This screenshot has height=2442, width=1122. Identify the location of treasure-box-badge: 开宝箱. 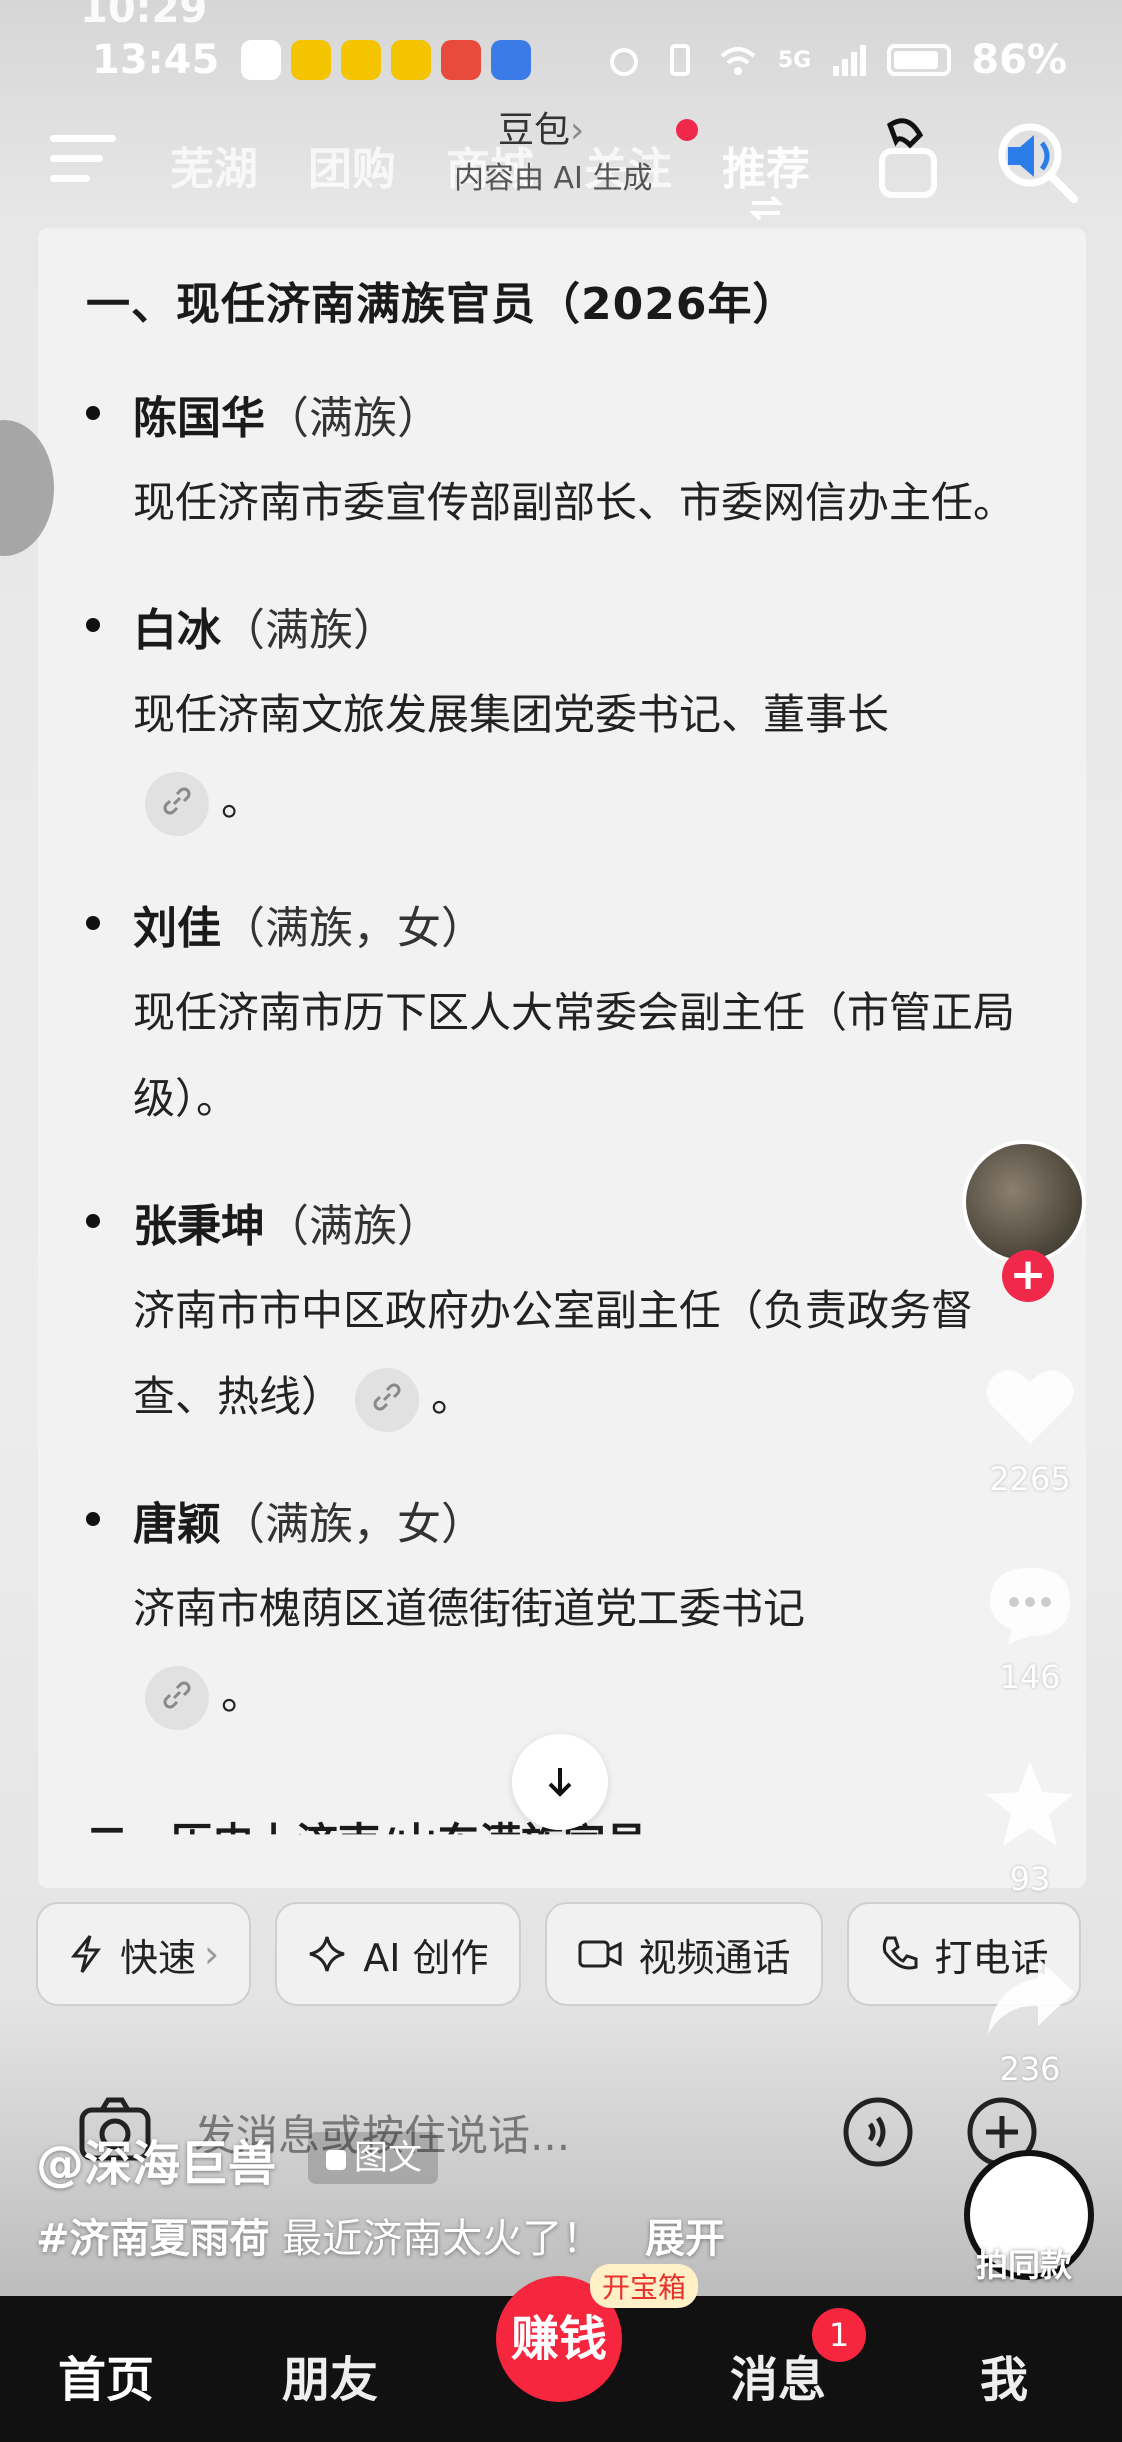
(644, 2286).